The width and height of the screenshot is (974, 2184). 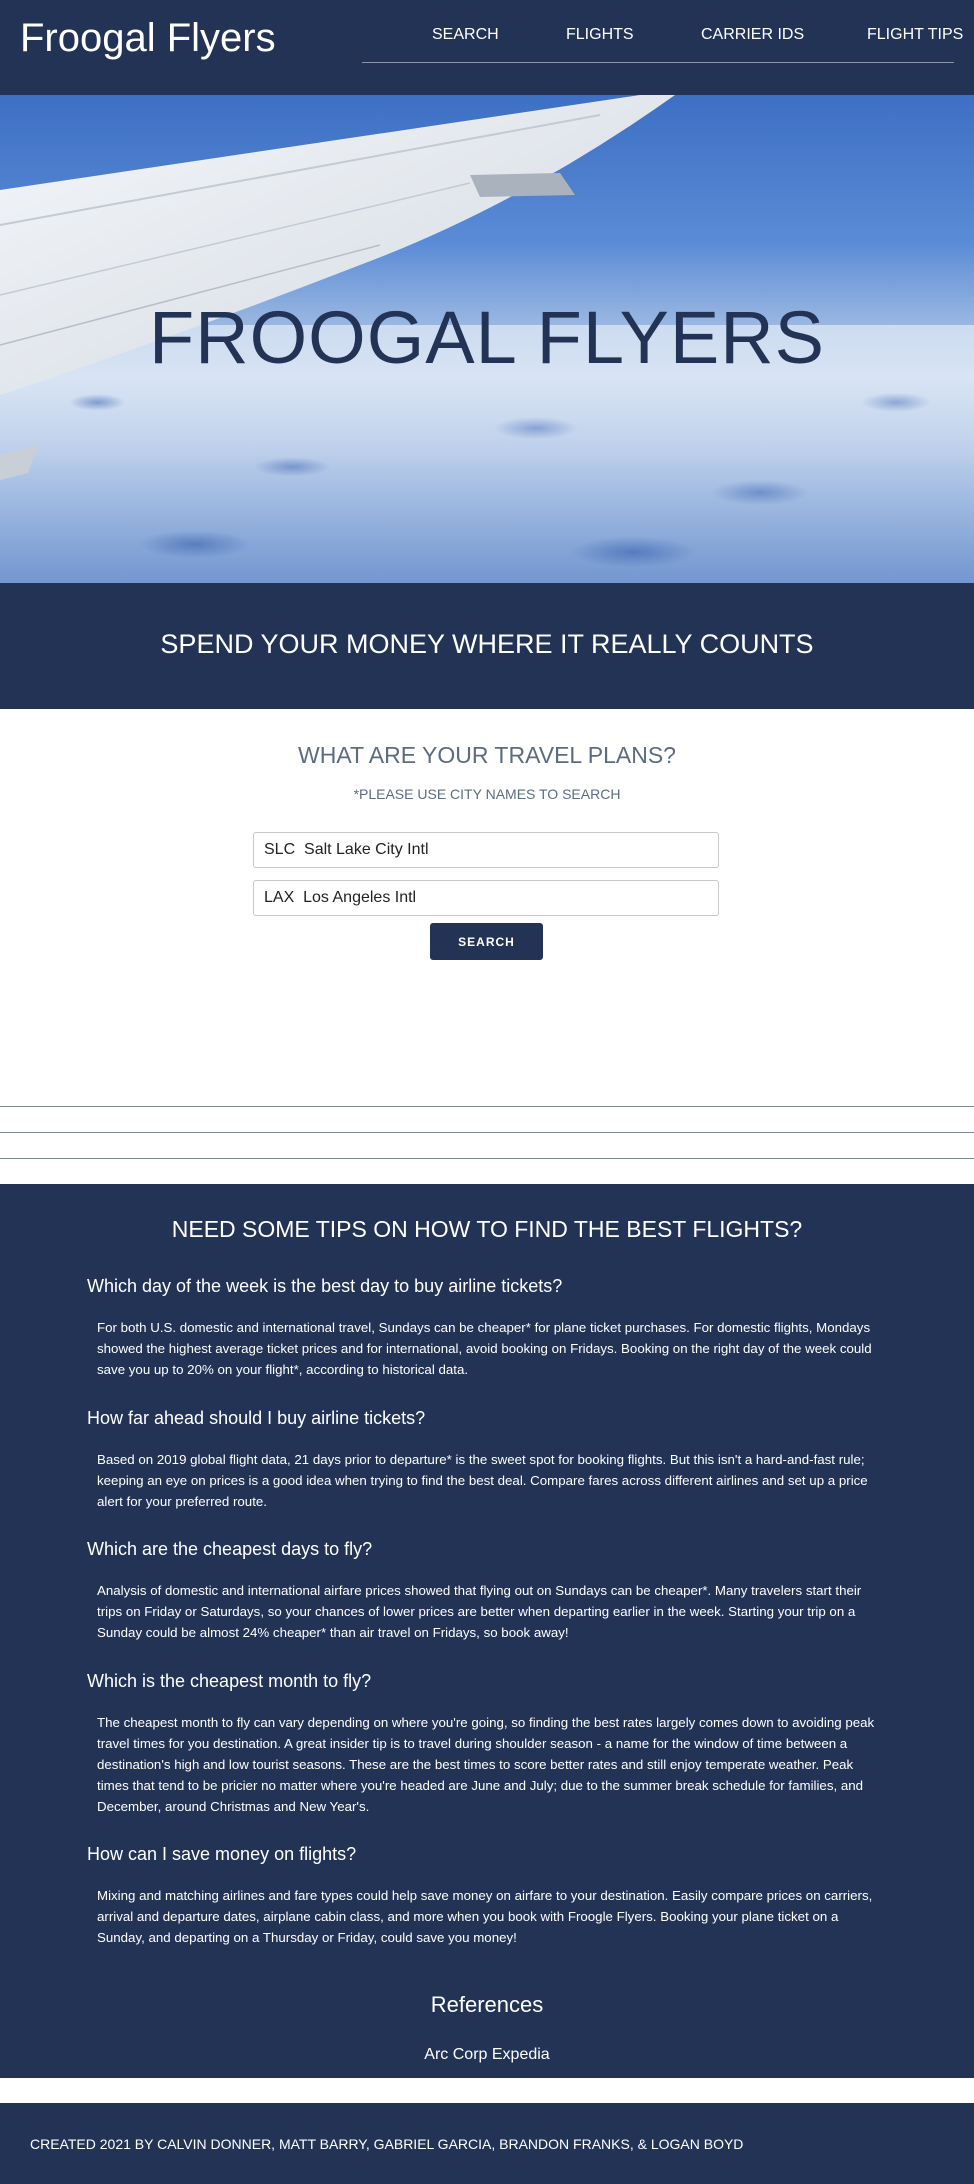 What do you see at coordinates (230, 1549) in the screenshot?
I see `tip-question: Which are the cheapest days to fly?` at bounding box center [230, 1549].